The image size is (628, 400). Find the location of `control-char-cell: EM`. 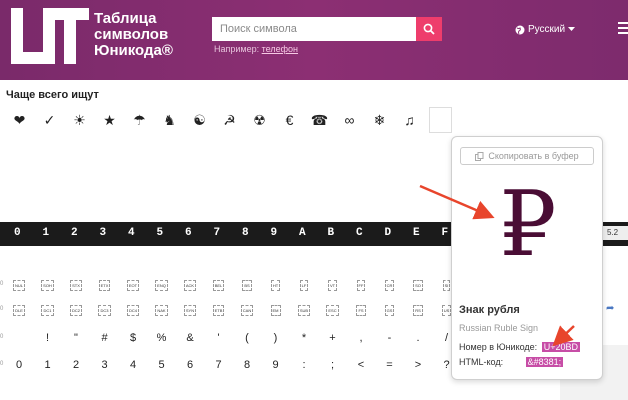

control-char-cell: EM is located at coordinates (276, 310).